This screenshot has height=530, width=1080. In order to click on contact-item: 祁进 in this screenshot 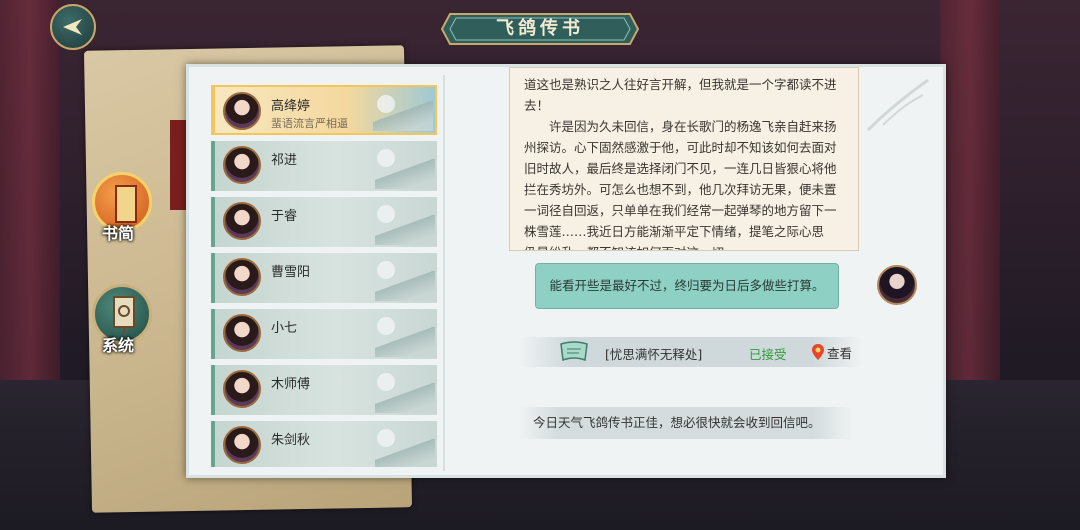, I will do `click(324, 166)`.